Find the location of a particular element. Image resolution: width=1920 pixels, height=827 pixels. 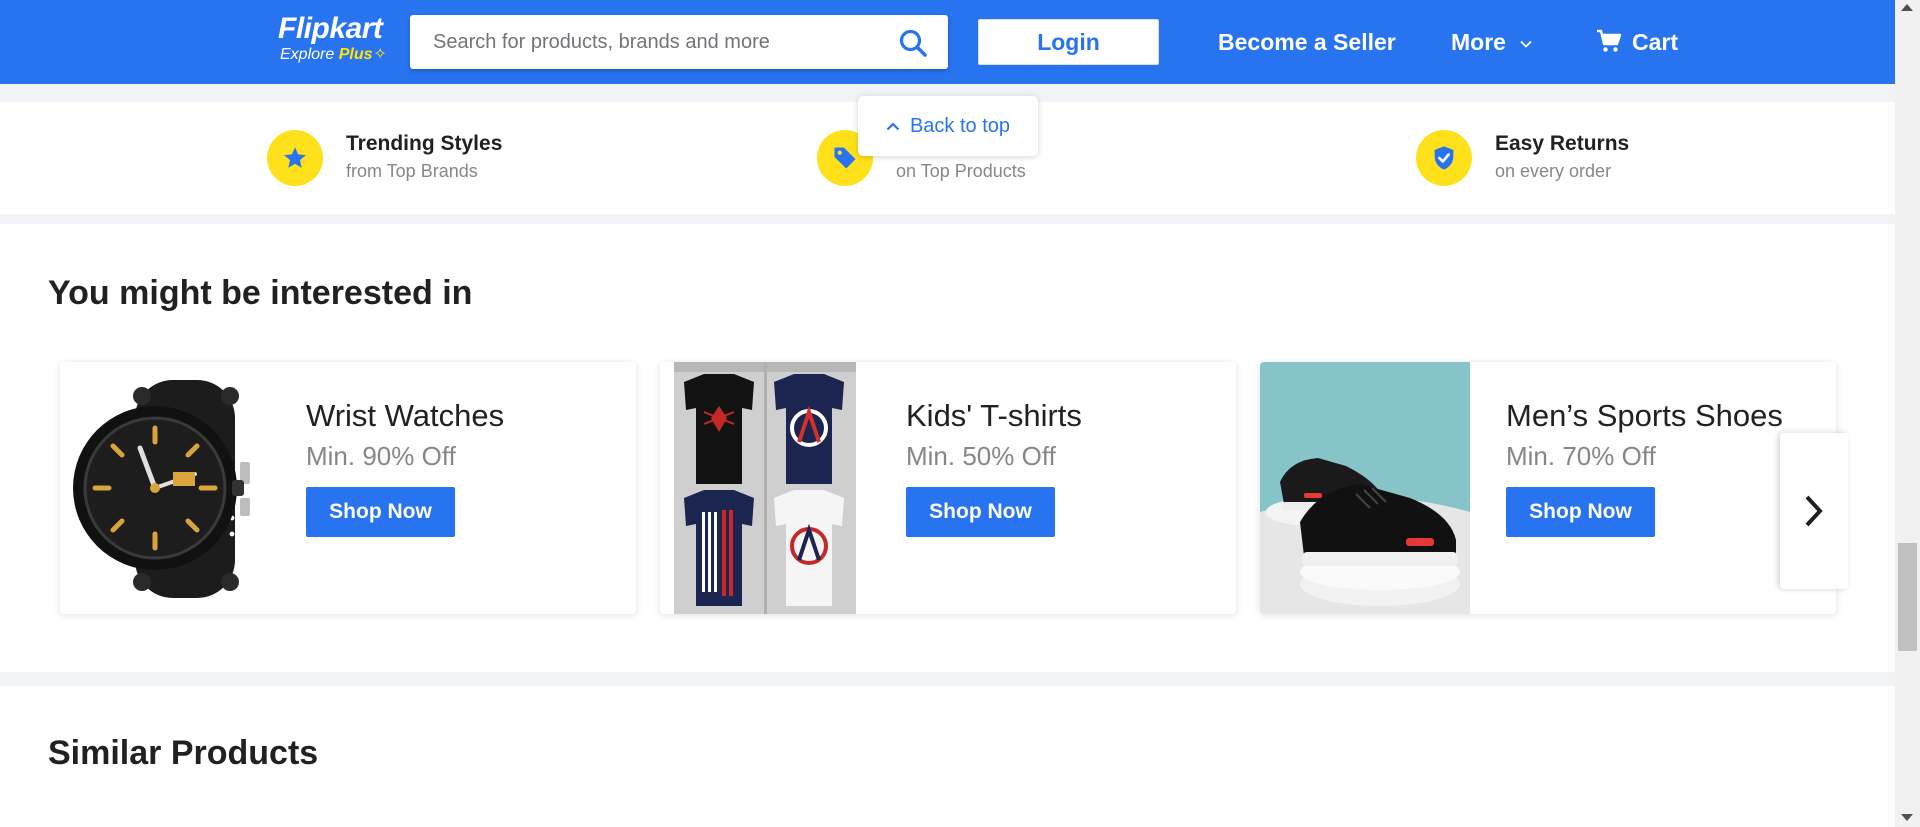

category-card-mens-sports-shoes: Men’s Sports Shoes Min. 70% Off Shop Now is located at coordinates (1548, 488).